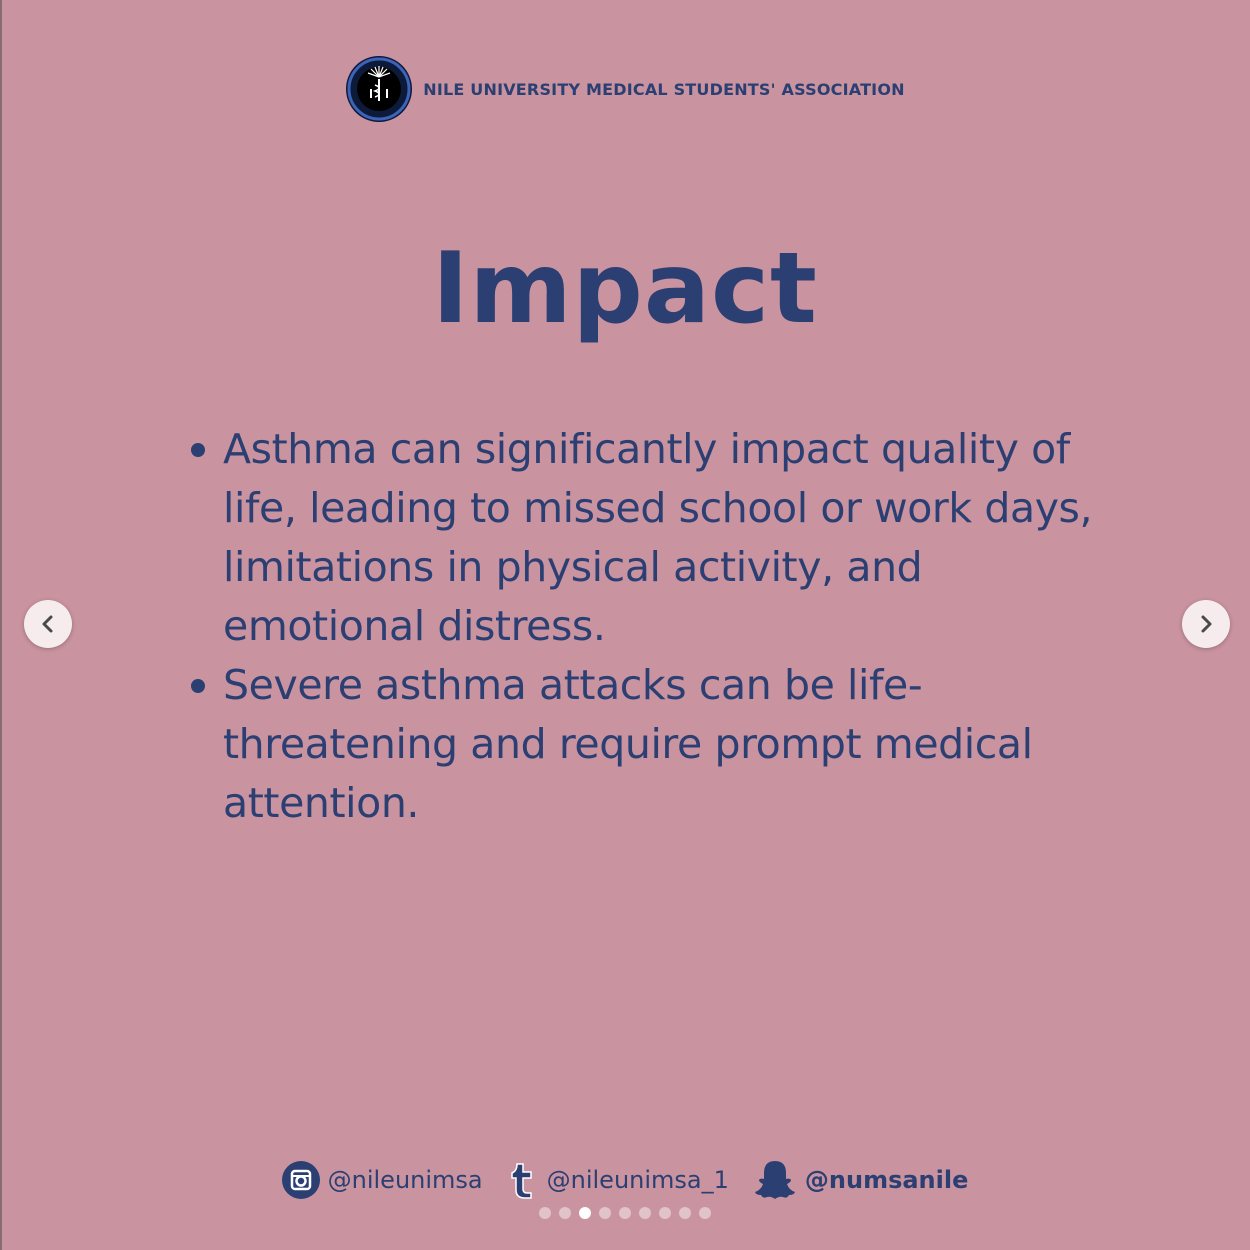 Image resolution: width=1250 pixels, height=1250 pixels. I want to click on instagram-icon, so click(300, 1180).